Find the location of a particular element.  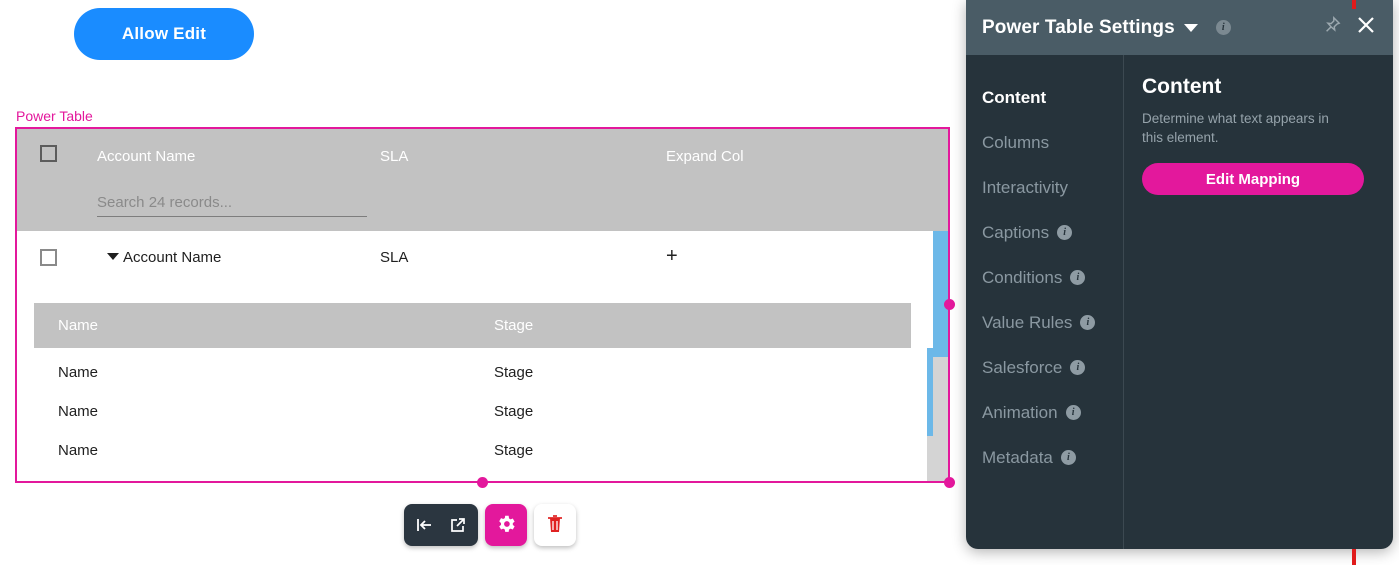

resize-marker-bottom is located at coordinates (1354, 557).